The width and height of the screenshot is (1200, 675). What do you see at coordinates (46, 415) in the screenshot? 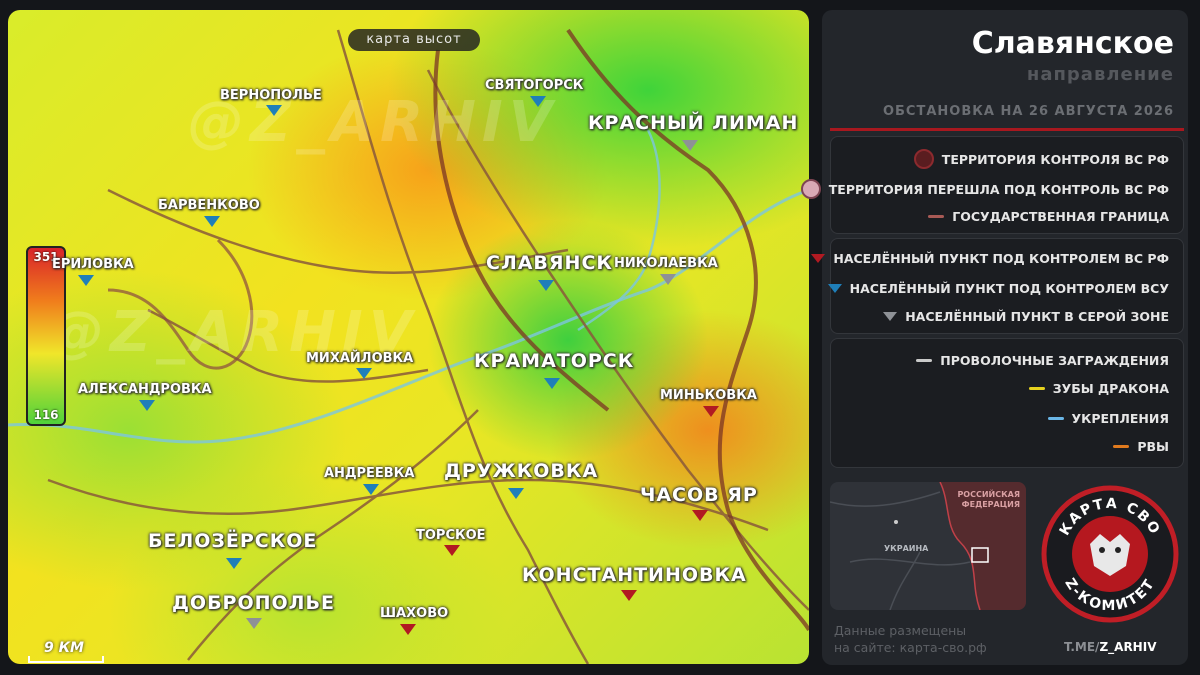
I see `elevation-min: 116` at bounding box center [46, 415].